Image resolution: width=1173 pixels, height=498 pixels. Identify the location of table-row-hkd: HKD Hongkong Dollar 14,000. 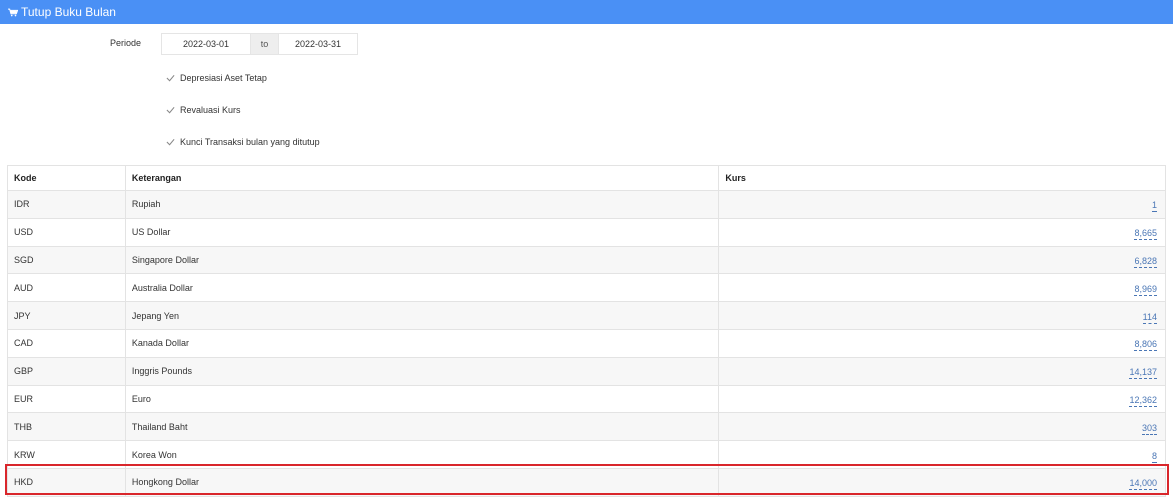
(586, 482).